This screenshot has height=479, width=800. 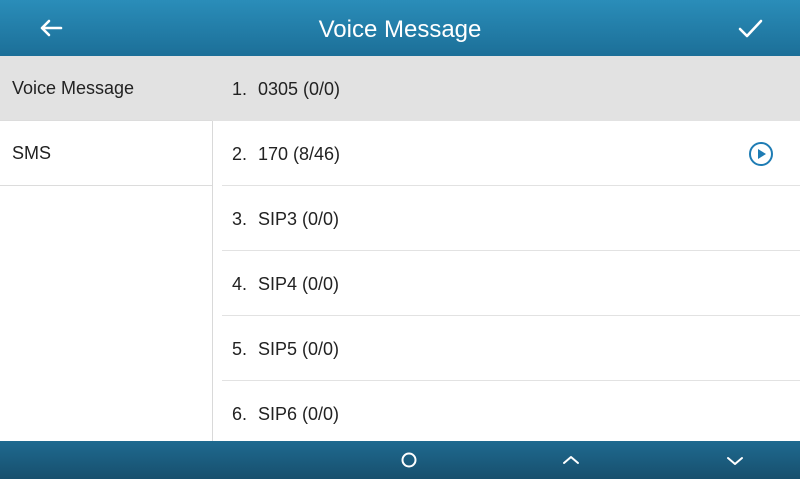 I want to click on list-item: 2. 170 (8/46), so click(x=511, y=153).